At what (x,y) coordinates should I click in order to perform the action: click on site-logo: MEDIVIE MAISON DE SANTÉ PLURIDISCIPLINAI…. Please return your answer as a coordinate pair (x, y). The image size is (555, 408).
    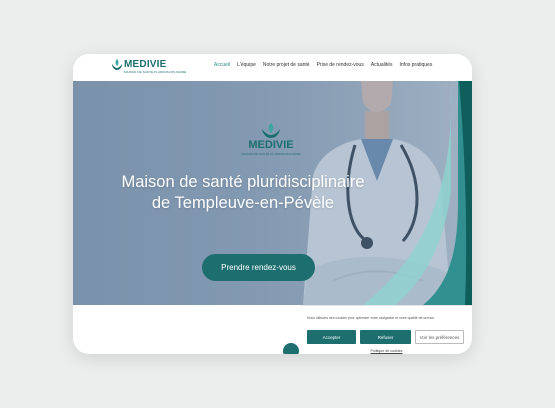
    Looking at the image, I should click on (149, 68).